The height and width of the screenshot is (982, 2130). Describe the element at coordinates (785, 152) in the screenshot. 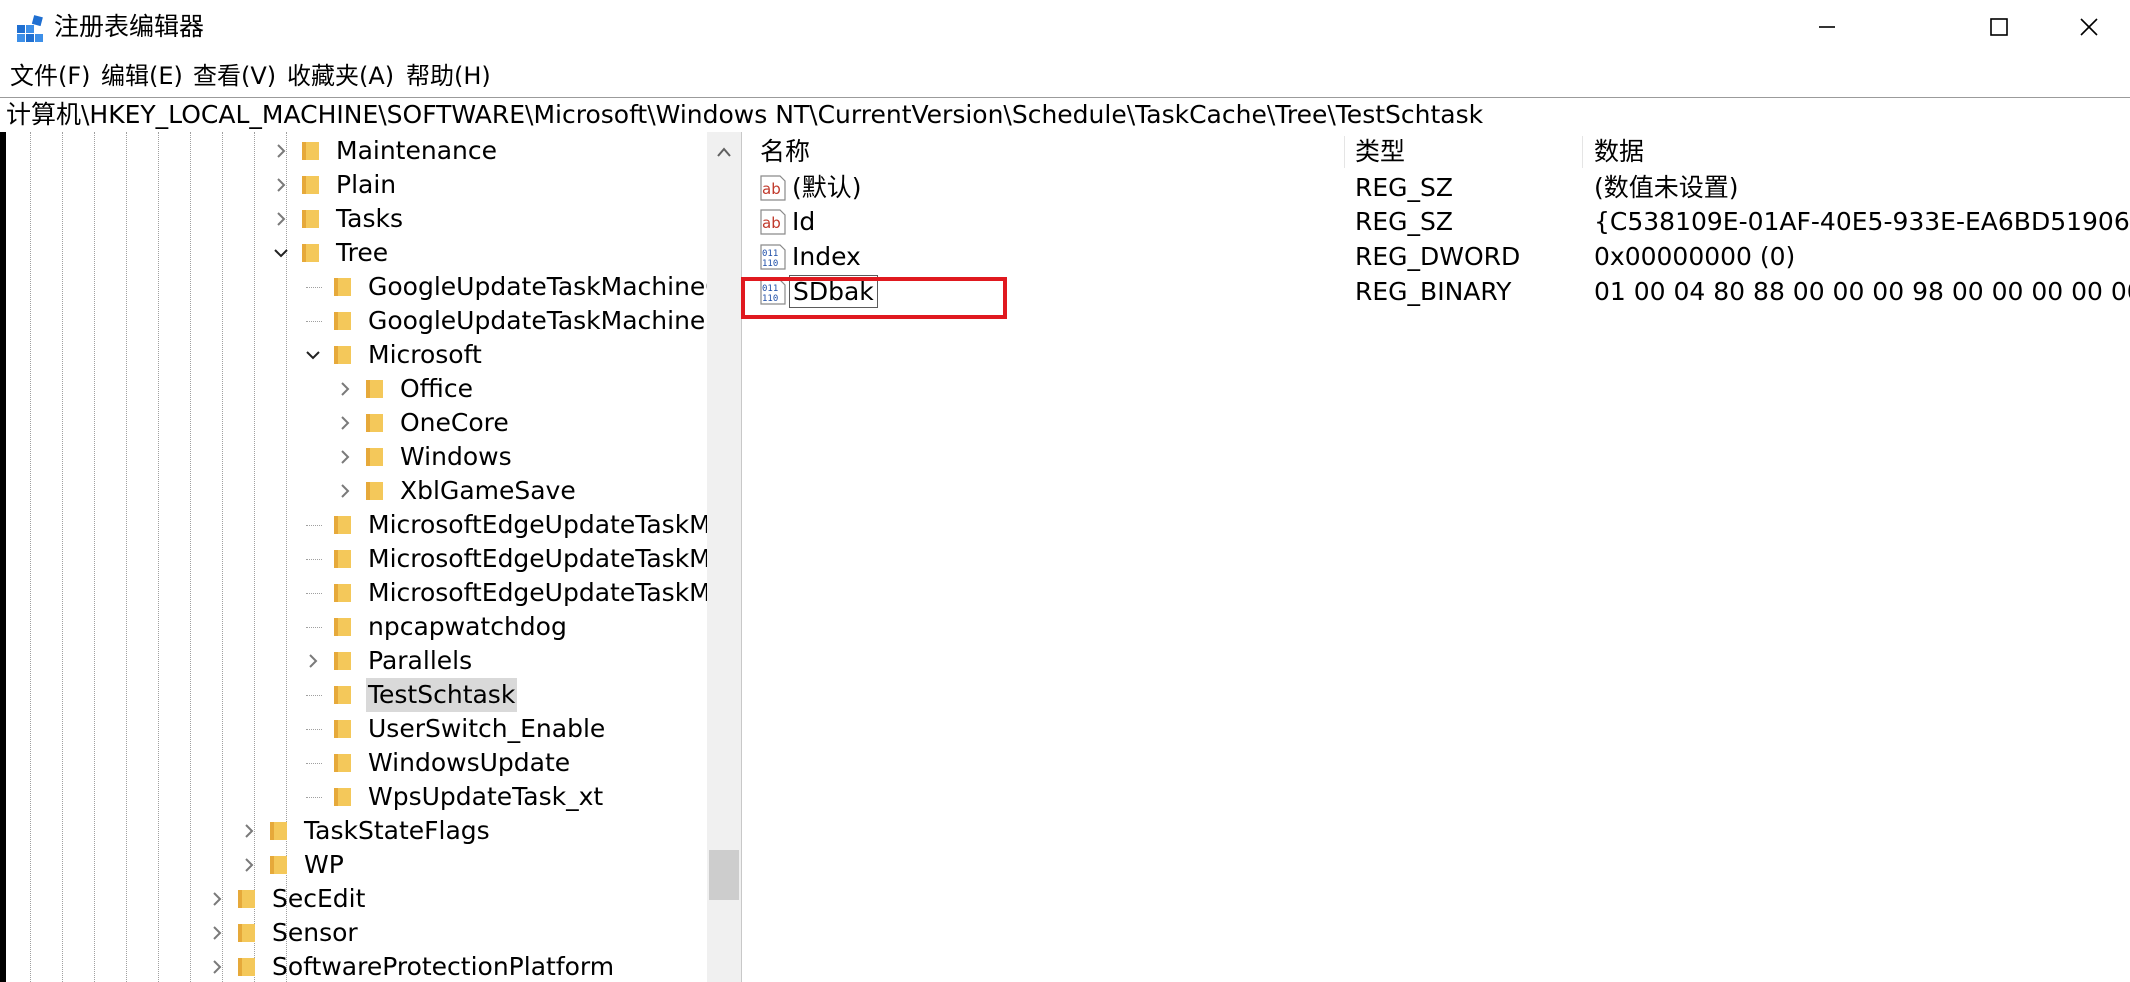

I see `column-header-name: 名称` at that location.